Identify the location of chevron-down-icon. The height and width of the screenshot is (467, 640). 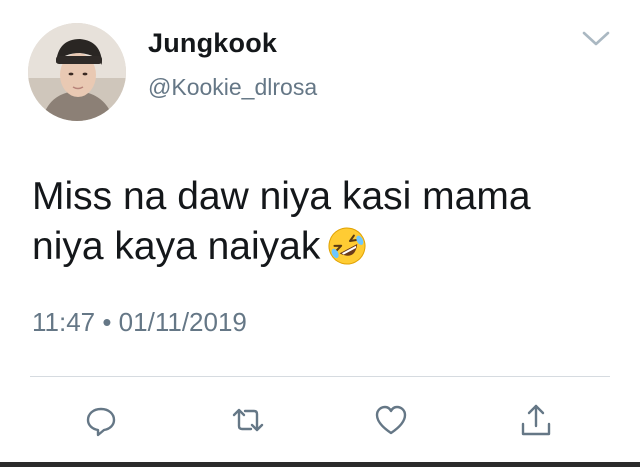
(596, 39).